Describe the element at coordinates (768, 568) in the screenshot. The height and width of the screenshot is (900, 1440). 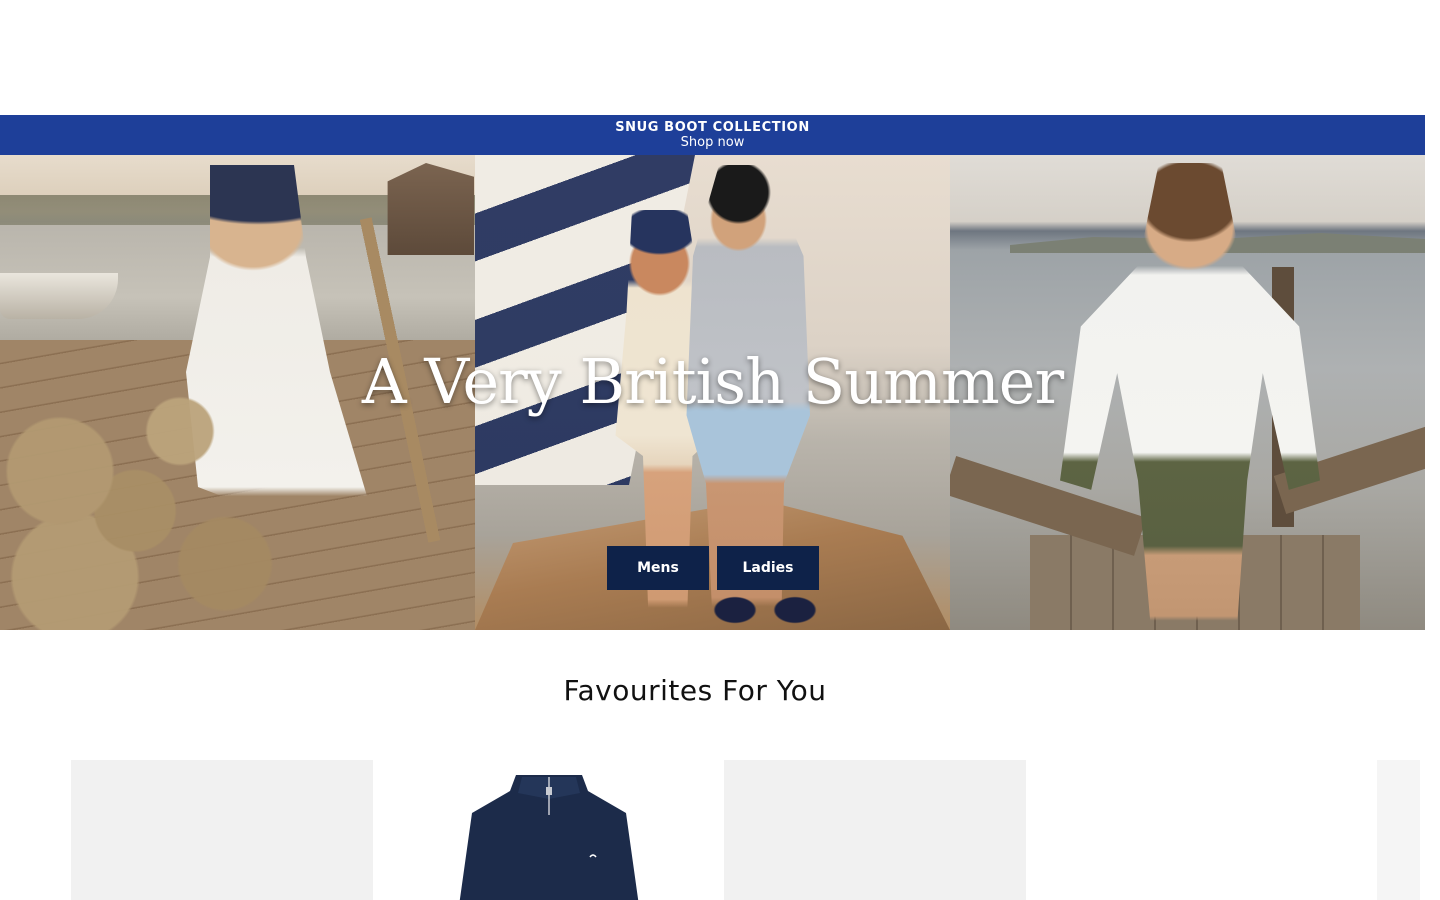
I see `ladies-button: Ladies` at that location.